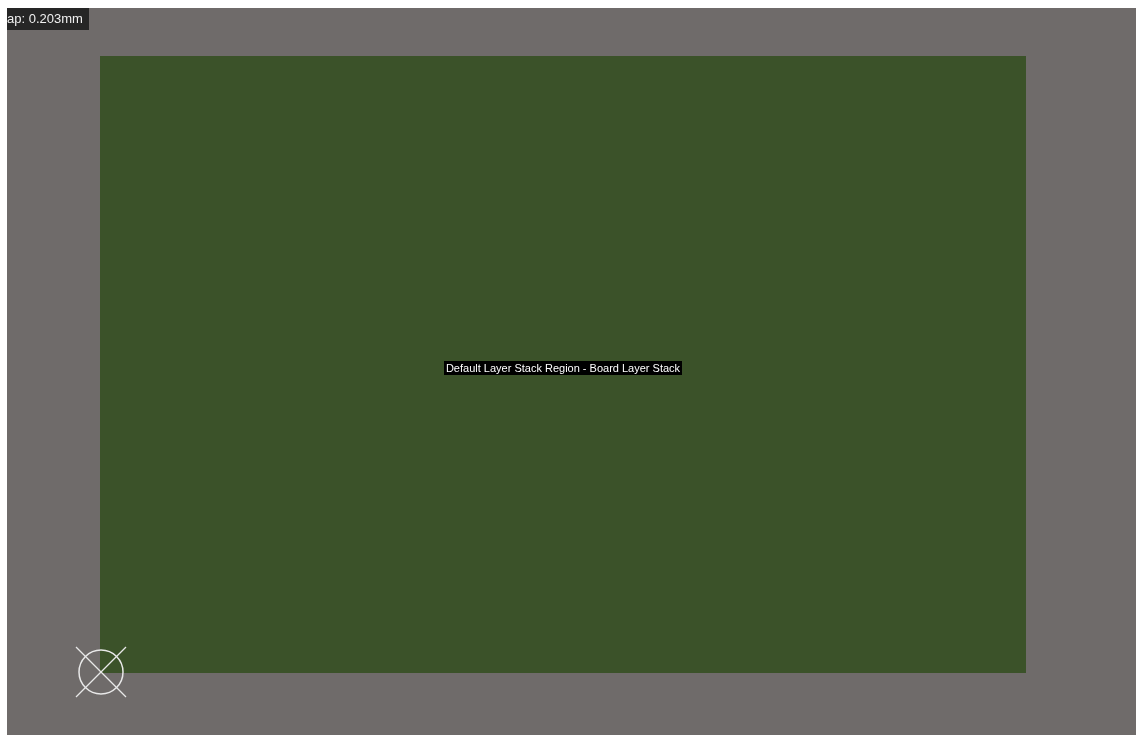 The image size is (1136, 742). Describe the element at coordinates (48, 19) in the screenshot. I see `snap-readout: ap: 0.203mm` at that location.